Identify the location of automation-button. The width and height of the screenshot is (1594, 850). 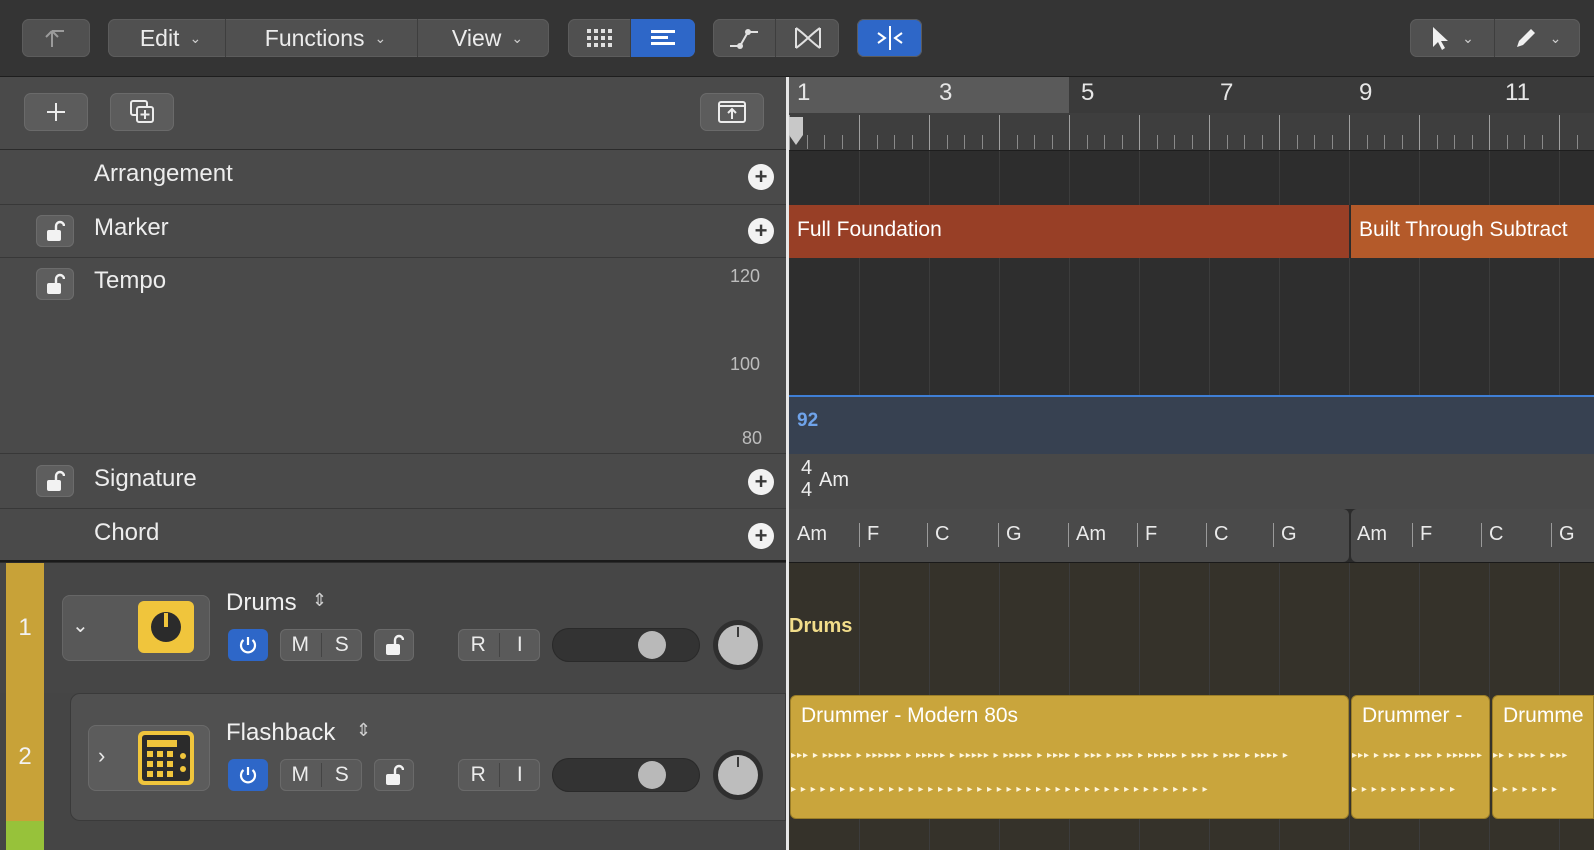
(744, 38).